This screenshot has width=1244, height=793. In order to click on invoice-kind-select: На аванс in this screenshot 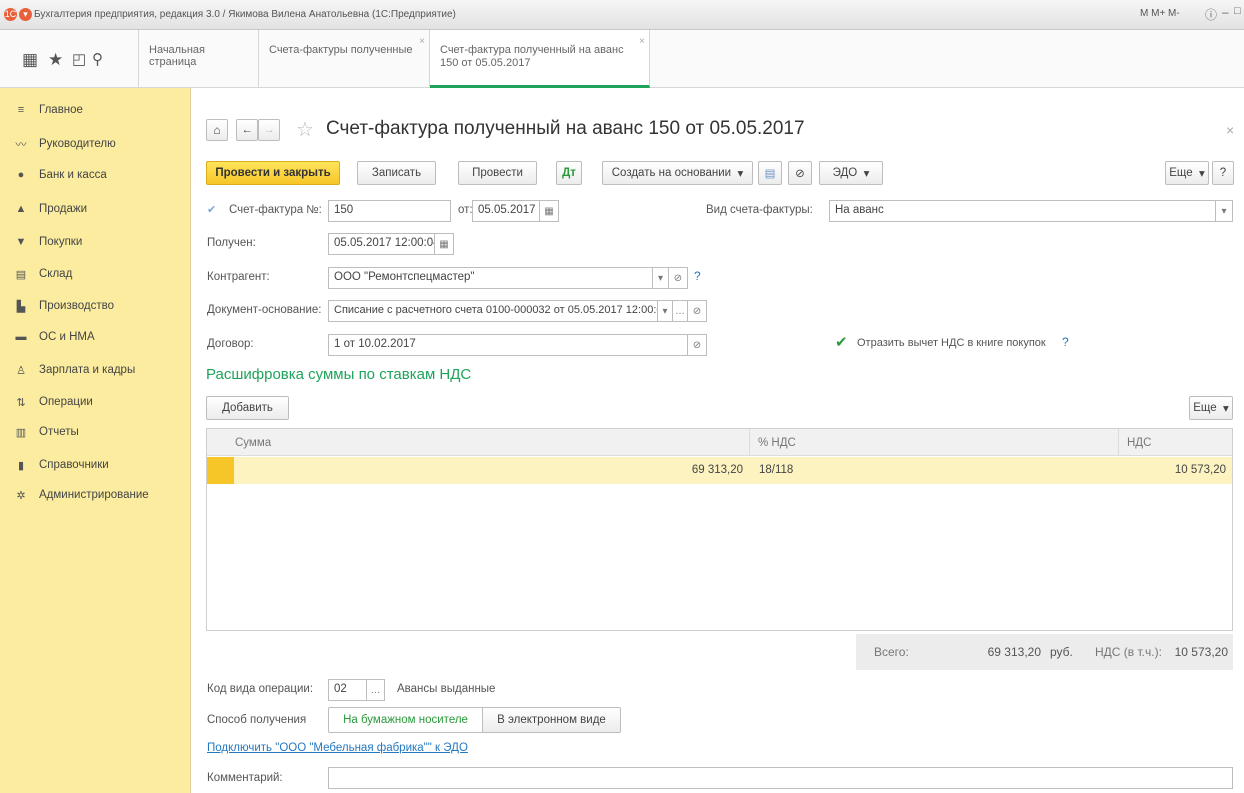, I will do `click(1022, 211)`.